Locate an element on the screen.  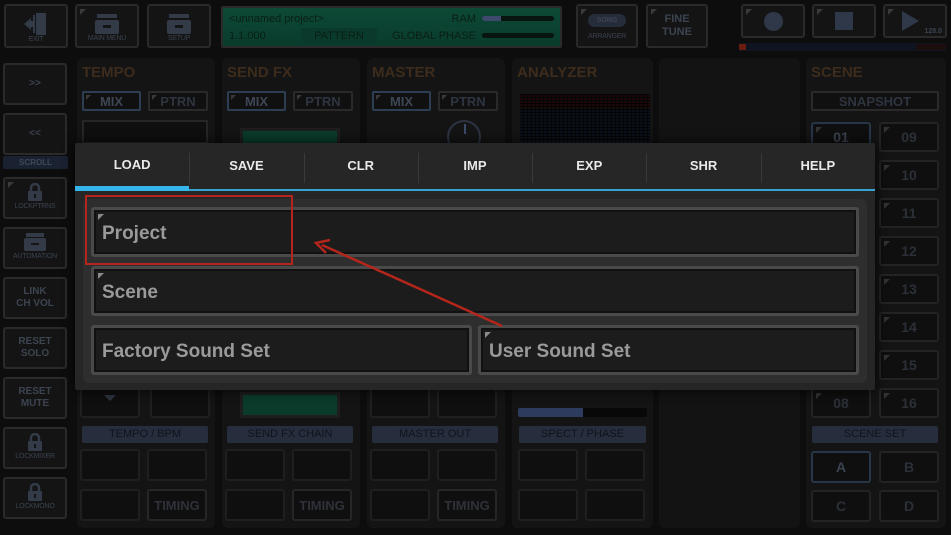
scene-slot-15: 15 is located at coordinates (909, 365).